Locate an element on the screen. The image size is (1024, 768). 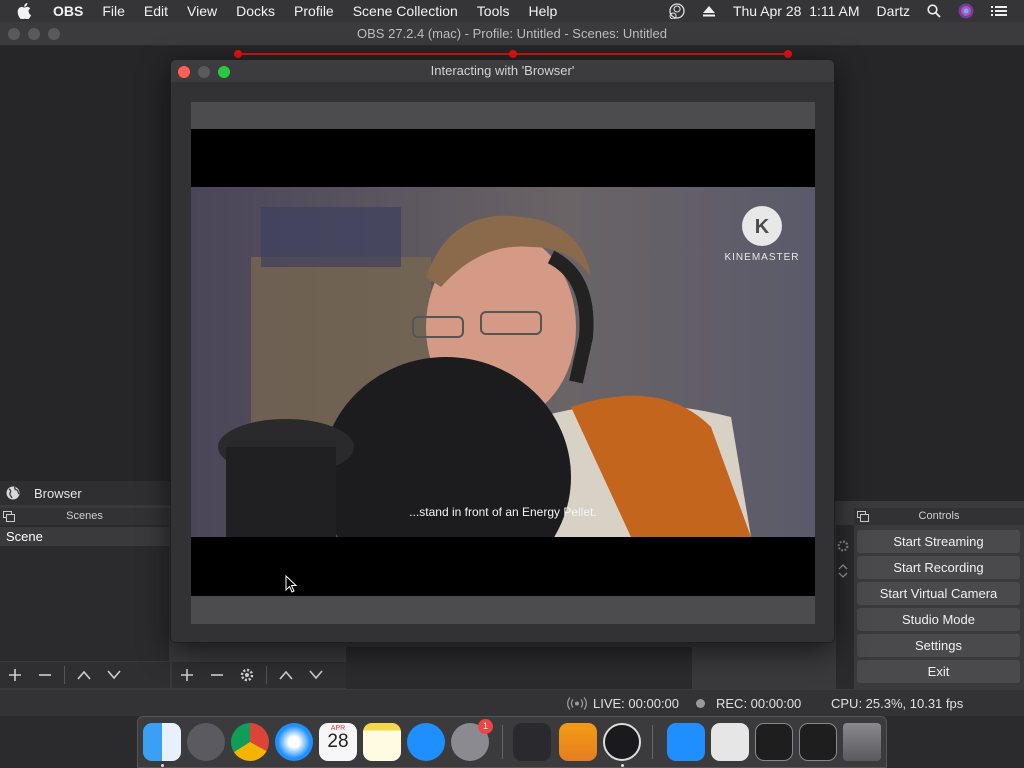
start-virtual-camera-button: Start Virtual Camera is located at coordinates (938, 593).